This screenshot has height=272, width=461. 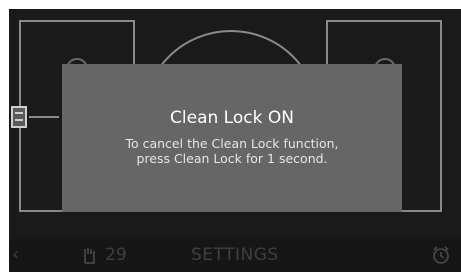 What do you see at coordinates (232, 118) in the screenshot?
I see `dialog-title: Clean Lock ON` at bounding box center [232, 118].